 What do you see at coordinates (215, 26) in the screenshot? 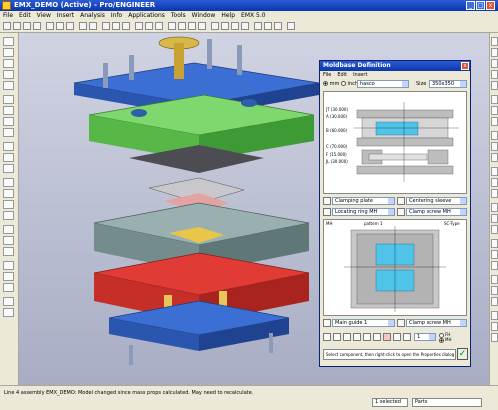
I see `datum-plane-icon` at bounding box center [215, 26].